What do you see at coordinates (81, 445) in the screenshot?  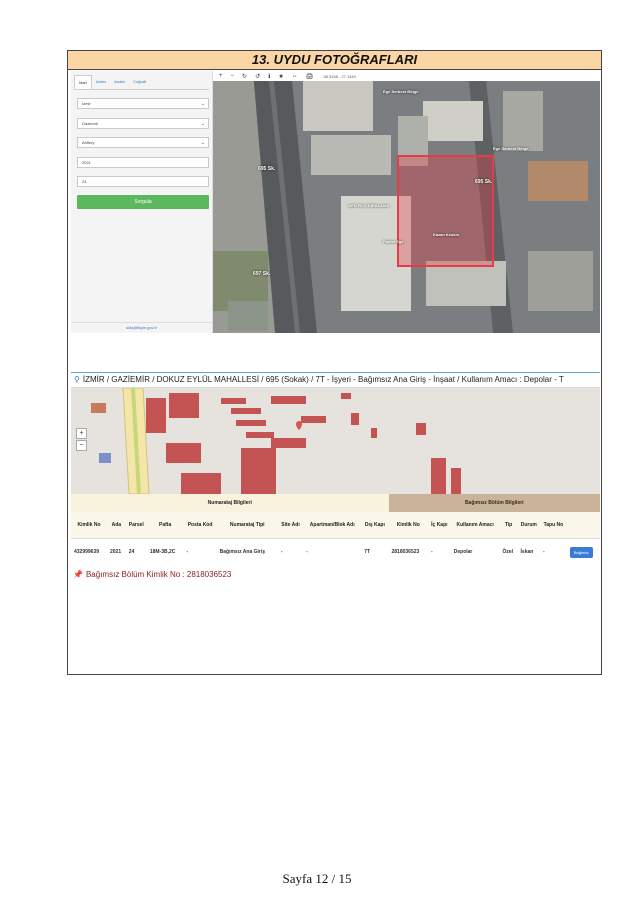 I see `zoom-out-button: −` at bounding box center [81, 445].